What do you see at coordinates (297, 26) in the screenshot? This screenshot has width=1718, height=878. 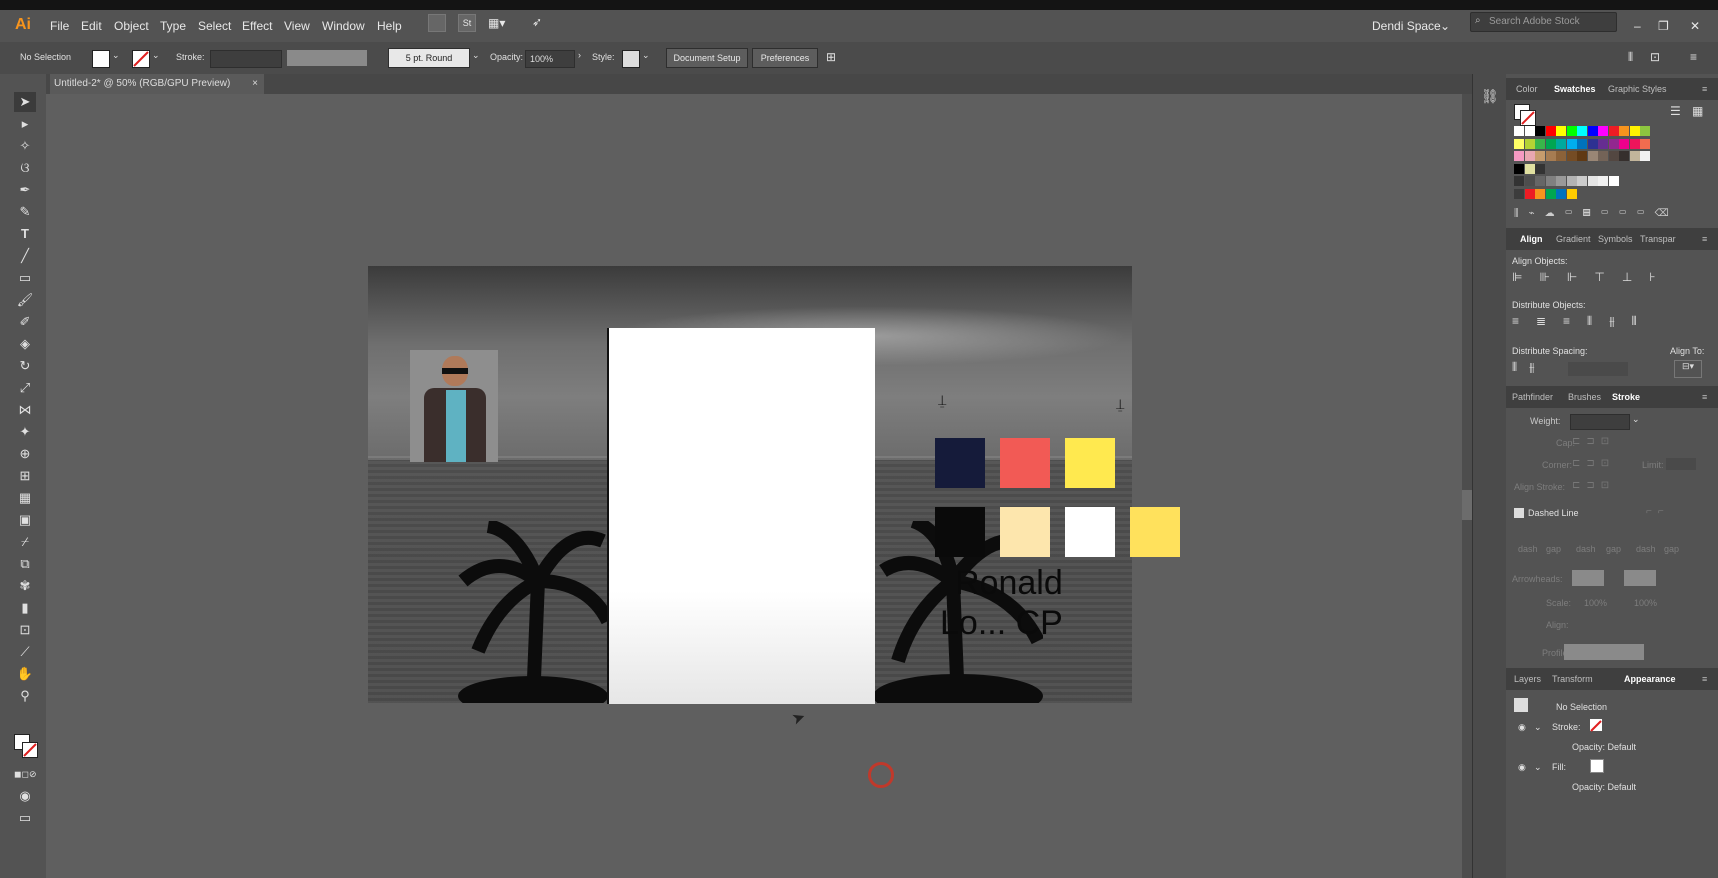 I see `menu-view: View` at bounding box center [297, 26].